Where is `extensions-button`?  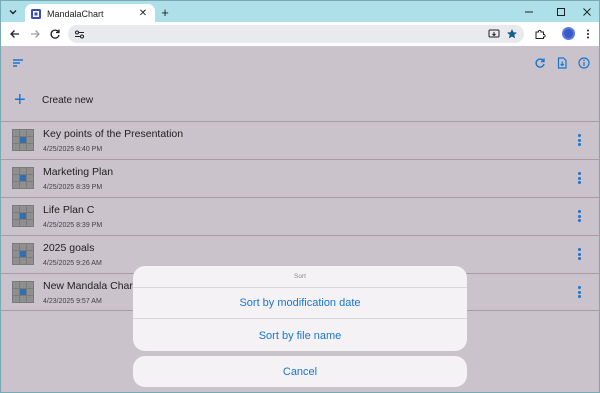 extensions-button is located at coordinates (540, 34).